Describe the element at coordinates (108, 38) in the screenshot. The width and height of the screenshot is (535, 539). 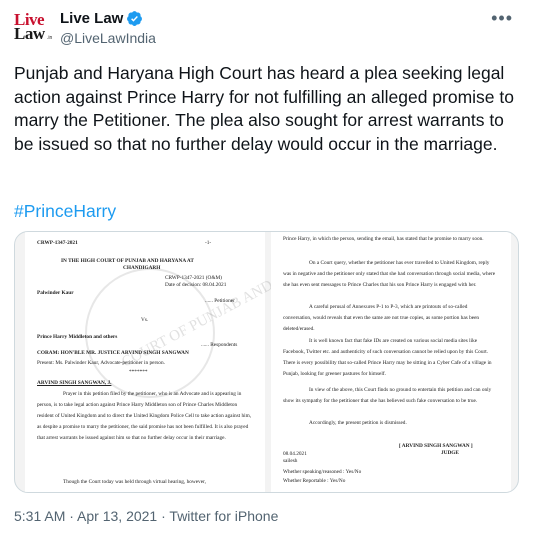
I see `author-handle: @LiveLawIndia` at that location.